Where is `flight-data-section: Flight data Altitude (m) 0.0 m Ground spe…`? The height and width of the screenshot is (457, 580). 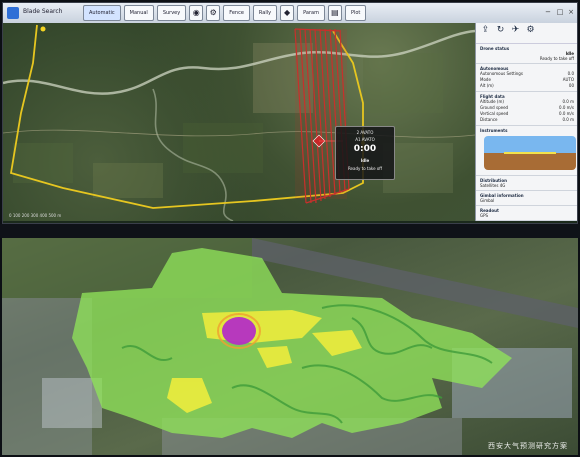
flight-data-section: Flight data Altitude (m) 0.0 m Ground spe… is located at coordinates (526, 109).